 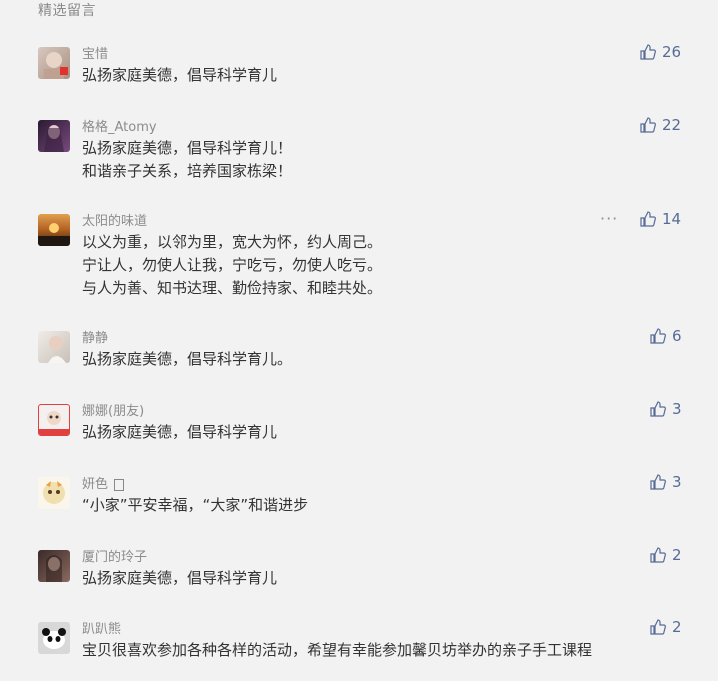 I want to click on comment-nickname: 太阳的味道, so click(x=115, y=221).